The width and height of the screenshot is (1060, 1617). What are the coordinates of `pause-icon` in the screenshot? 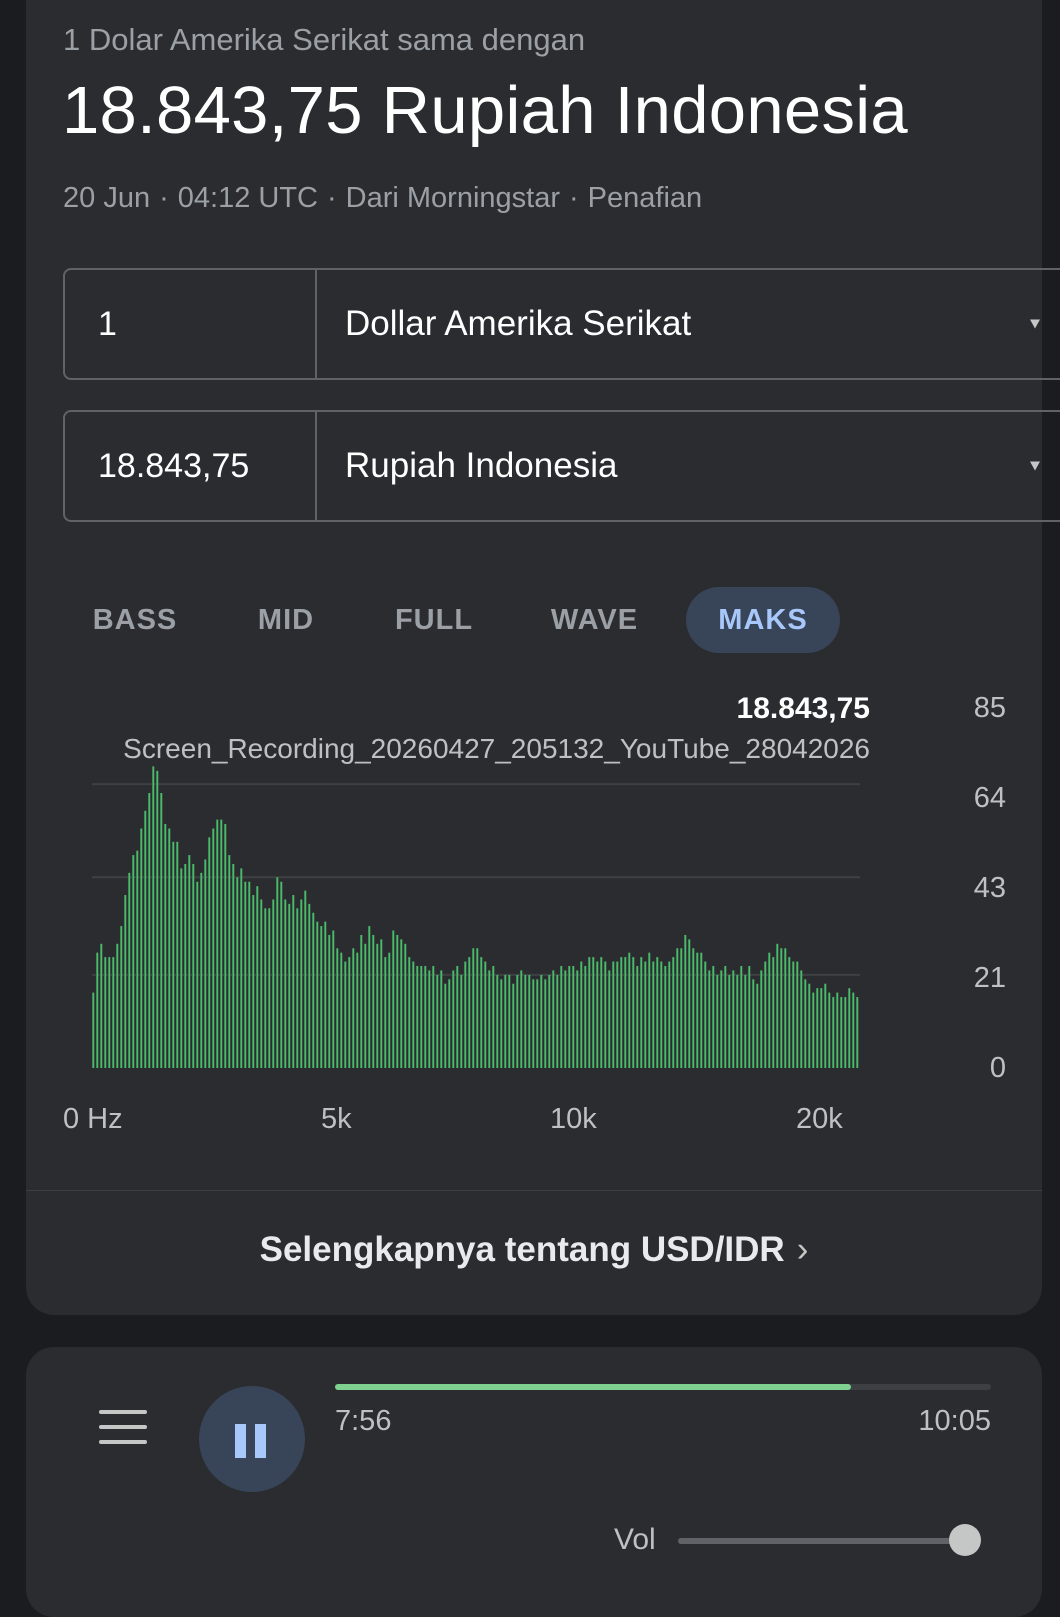 It's located at (240, 1441).